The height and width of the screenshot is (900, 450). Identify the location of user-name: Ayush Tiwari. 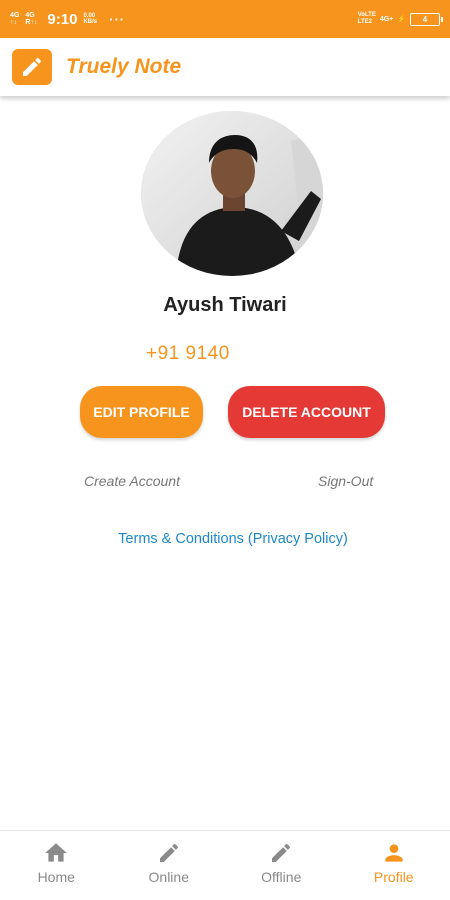
(225, 305).